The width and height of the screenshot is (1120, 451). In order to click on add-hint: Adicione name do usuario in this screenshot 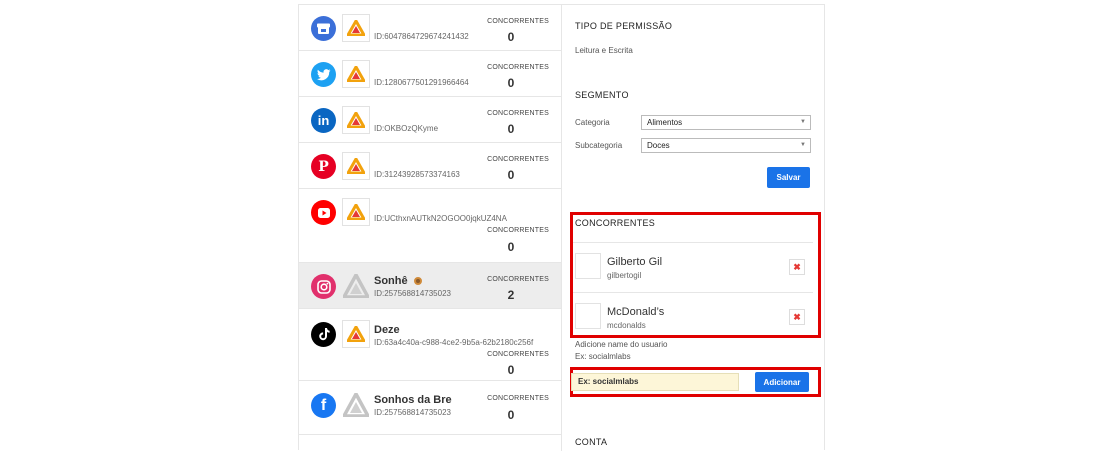, I will do `click(621, 344)`.